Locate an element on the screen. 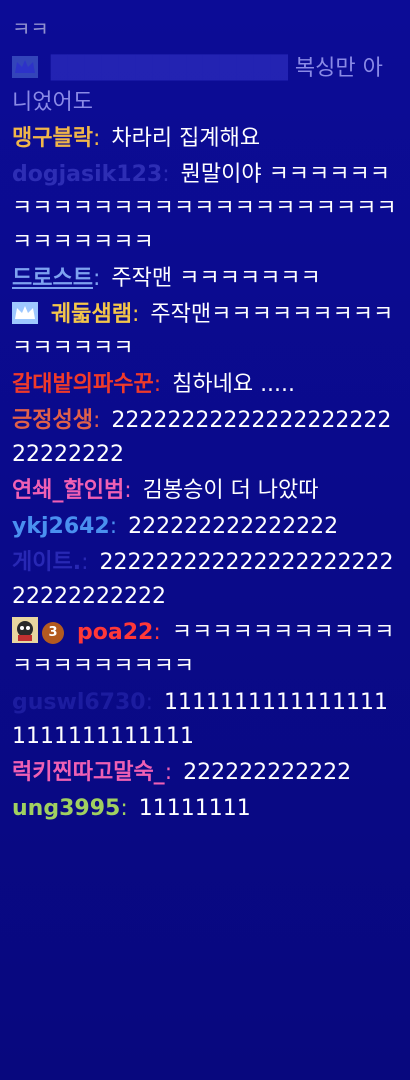  message-text: ㅋㅋ is located at coordinates (30, 29).